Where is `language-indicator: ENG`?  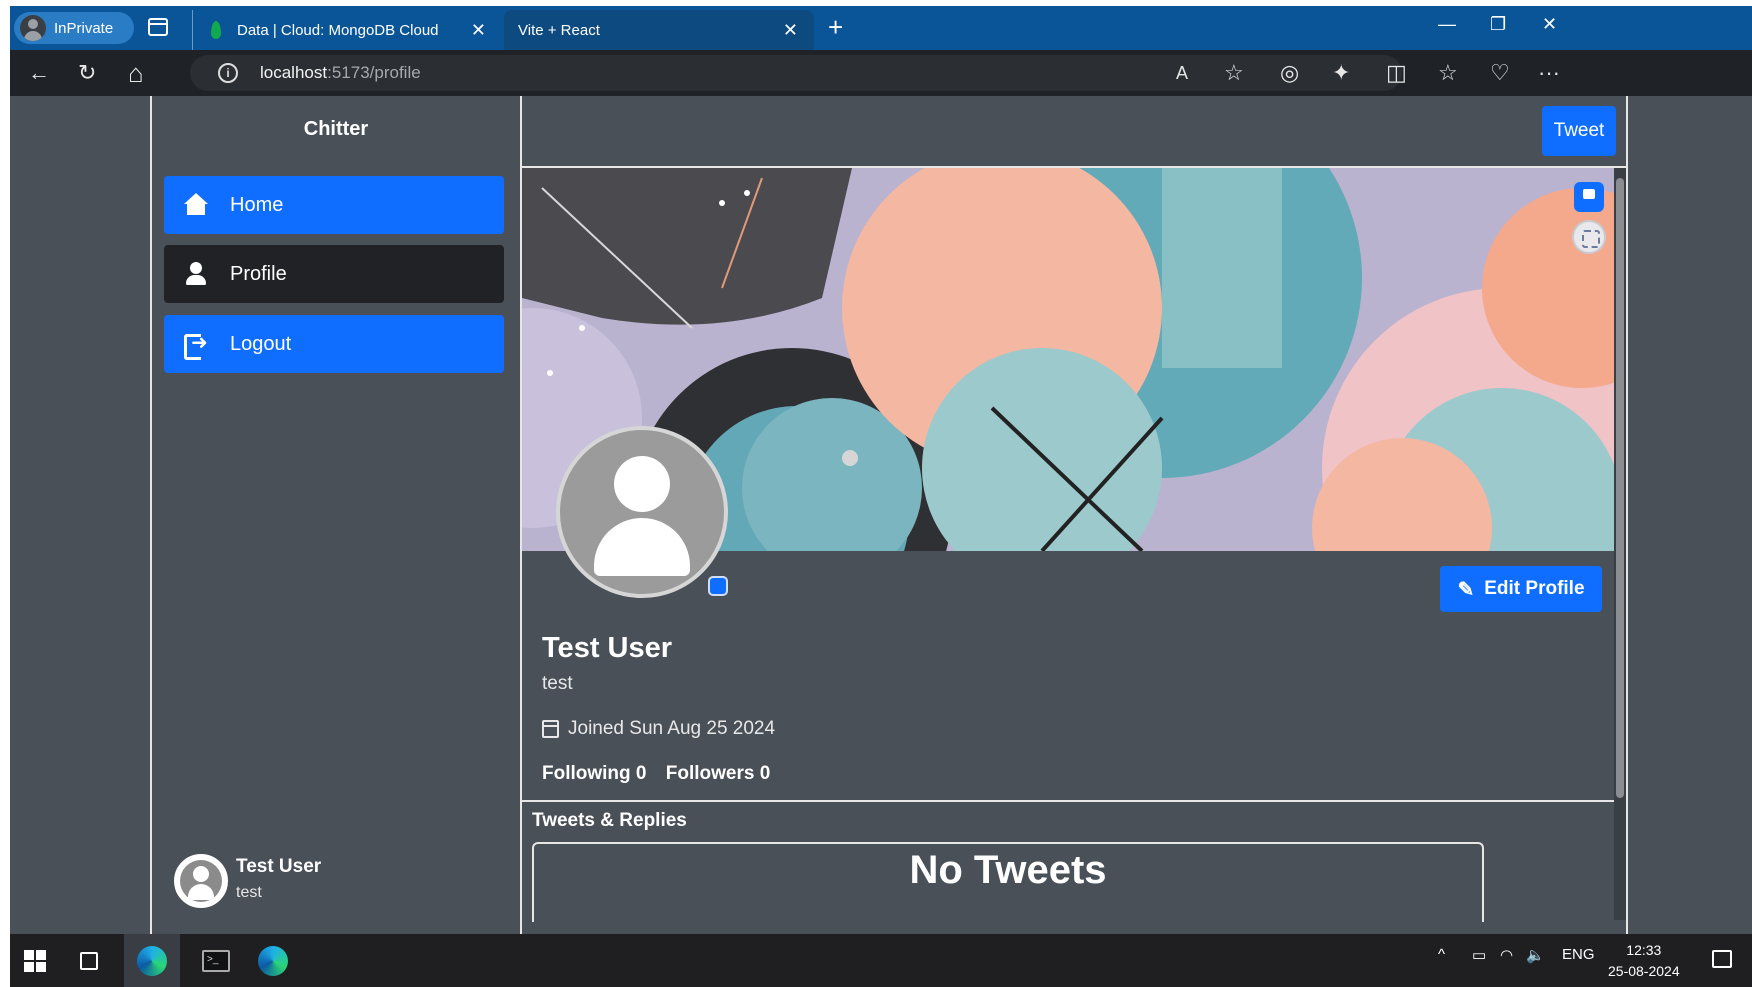 language-indicator: ENG is located at coordinates (1578, 954).